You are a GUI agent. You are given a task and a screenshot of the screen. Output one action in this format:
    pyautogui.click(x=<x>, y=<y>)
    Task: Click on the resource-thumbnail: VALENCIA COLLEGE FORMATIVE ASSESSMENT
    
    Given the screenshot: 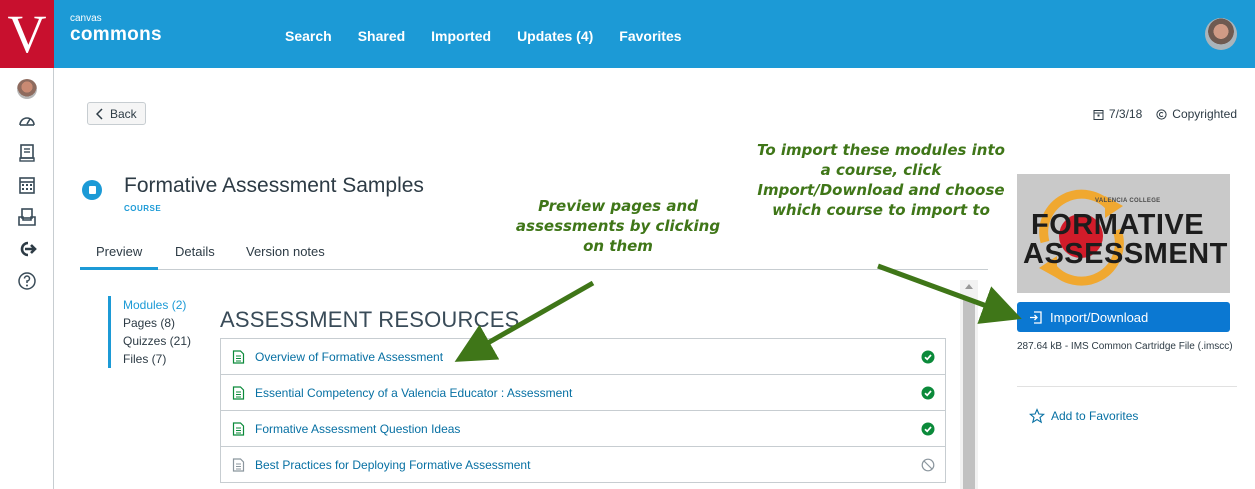 What is the action you would take?
    pyautogui.click(x=1123, y=233)
    